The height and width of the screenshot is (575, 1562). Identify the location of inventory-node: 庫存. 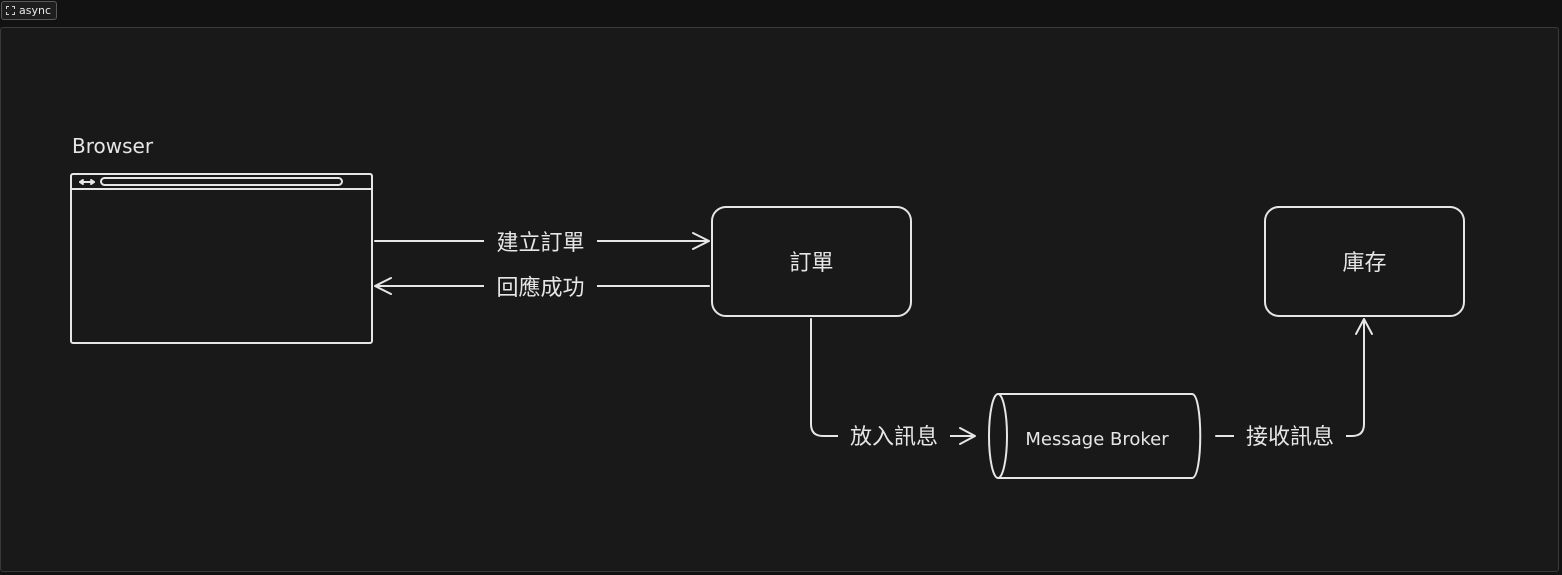
(1364, 261).